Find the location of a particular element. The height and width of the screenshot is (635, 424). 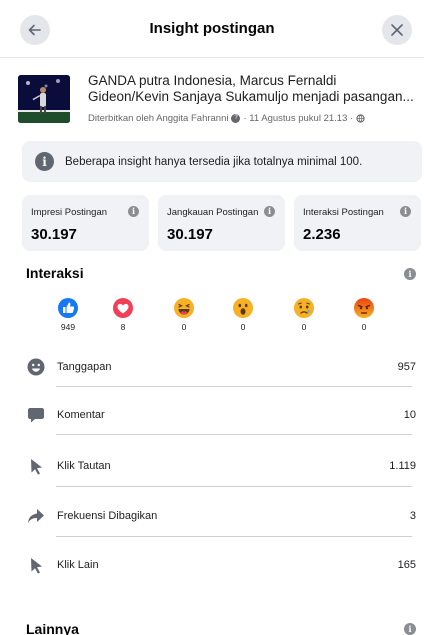

stat-value: 2.236 is located at coordinates (322, 234).